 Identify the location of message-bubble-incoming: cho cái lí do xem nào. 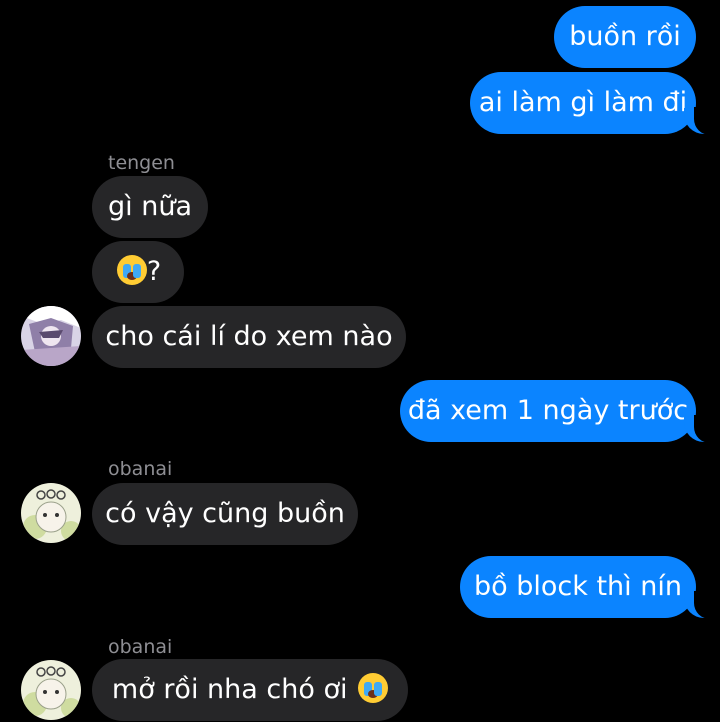
(249, 337).